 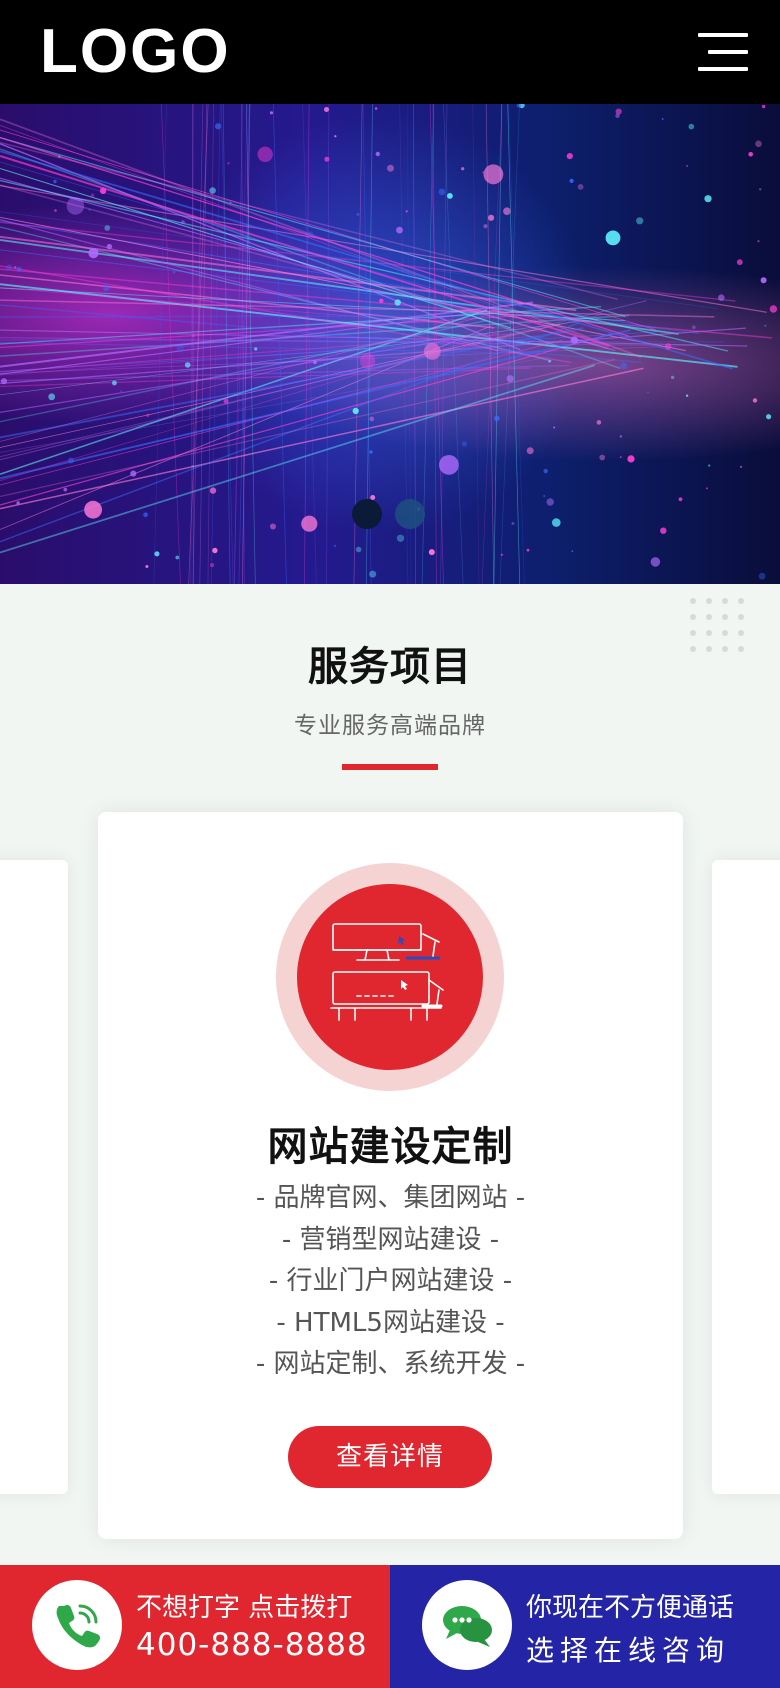 What do you see at coordinates (390, 1147) in the screenshot?
I see `service-card-title: 网站建设定制` at bounding box center [390, 1147].